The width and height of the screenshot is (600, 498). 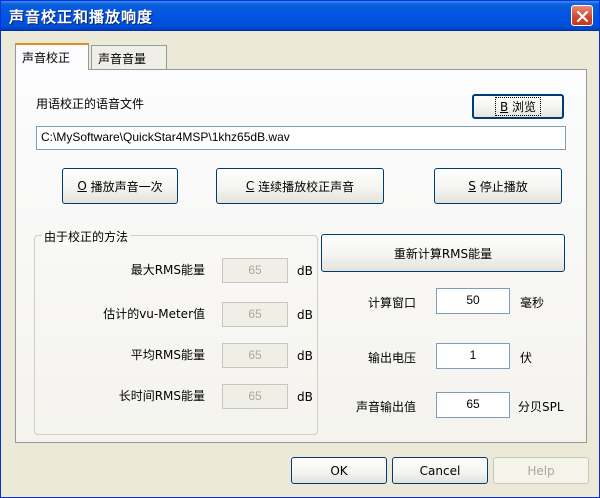 I want to click on tab-sound-calibration: 声音校正, so click(x=52, y=56).